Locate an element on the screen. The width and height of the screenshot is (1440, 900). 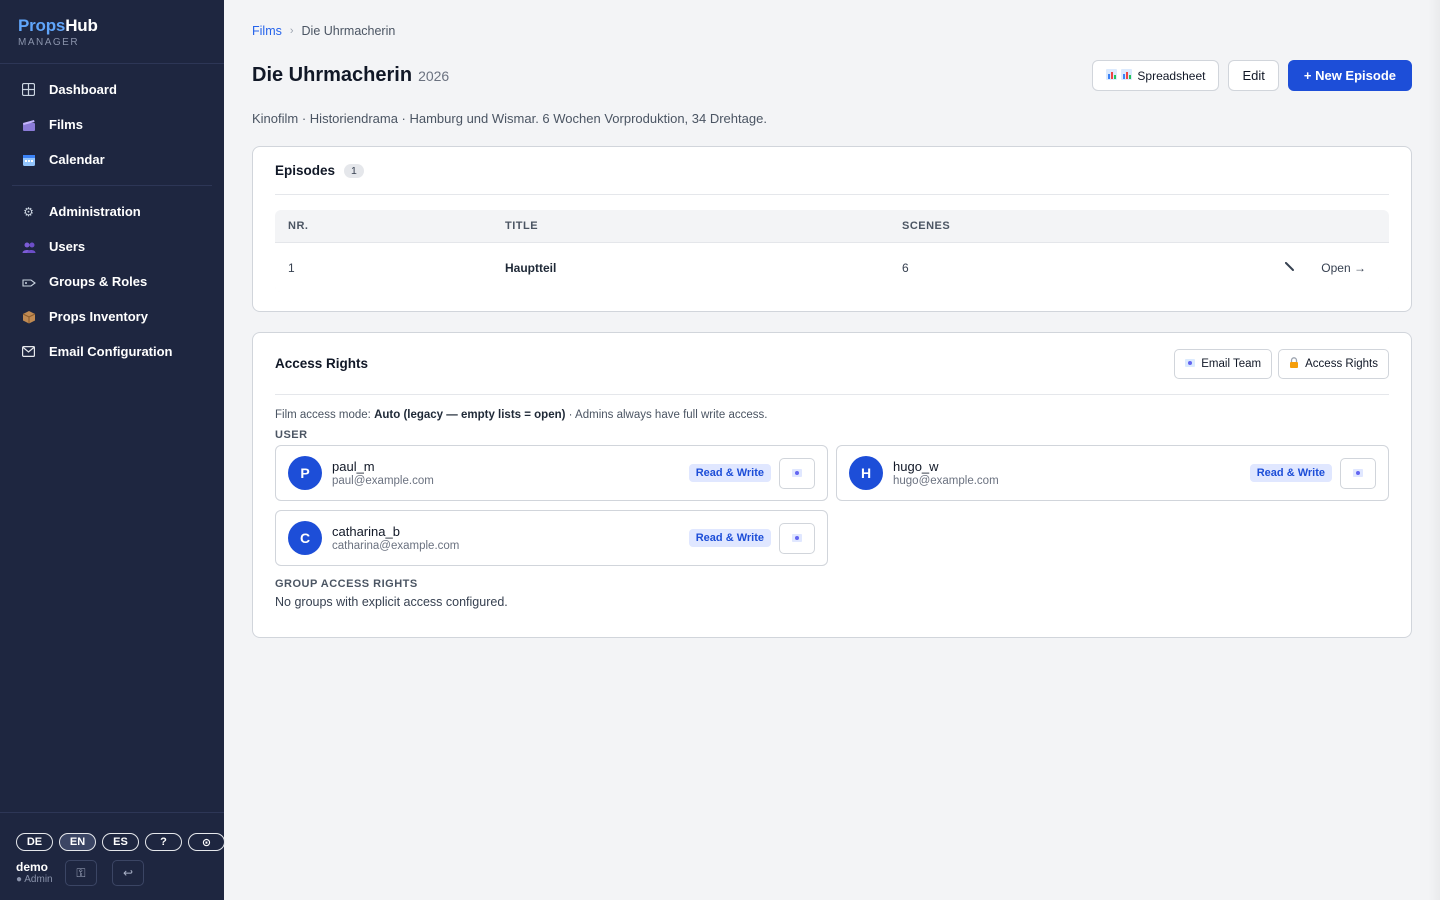
scrollbar-track is located at coordinates (1434, 450).